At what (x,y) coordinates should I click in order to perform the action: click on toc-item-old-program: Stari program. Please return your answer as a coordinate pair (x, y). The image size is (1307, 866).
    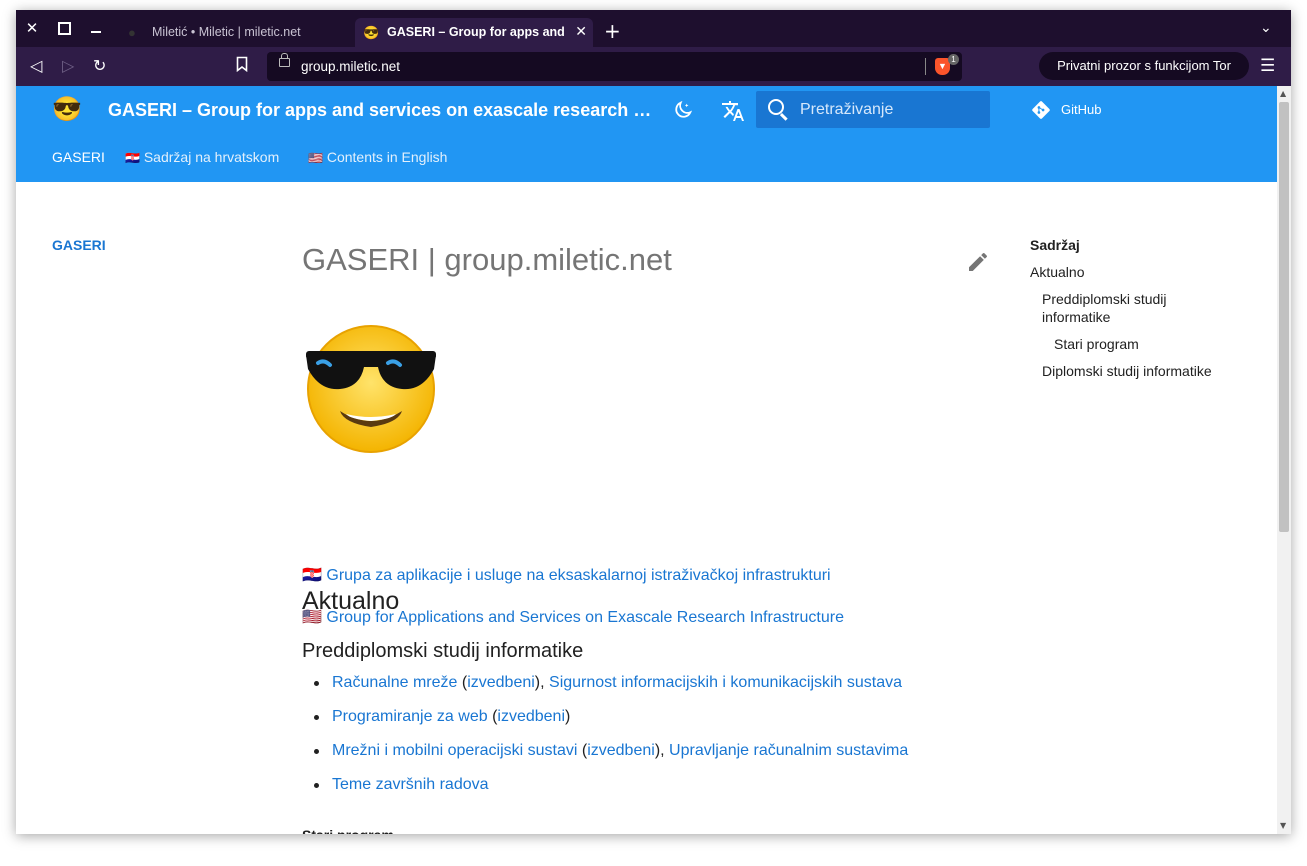
    Looking at the image, I should click on (1096, 344).